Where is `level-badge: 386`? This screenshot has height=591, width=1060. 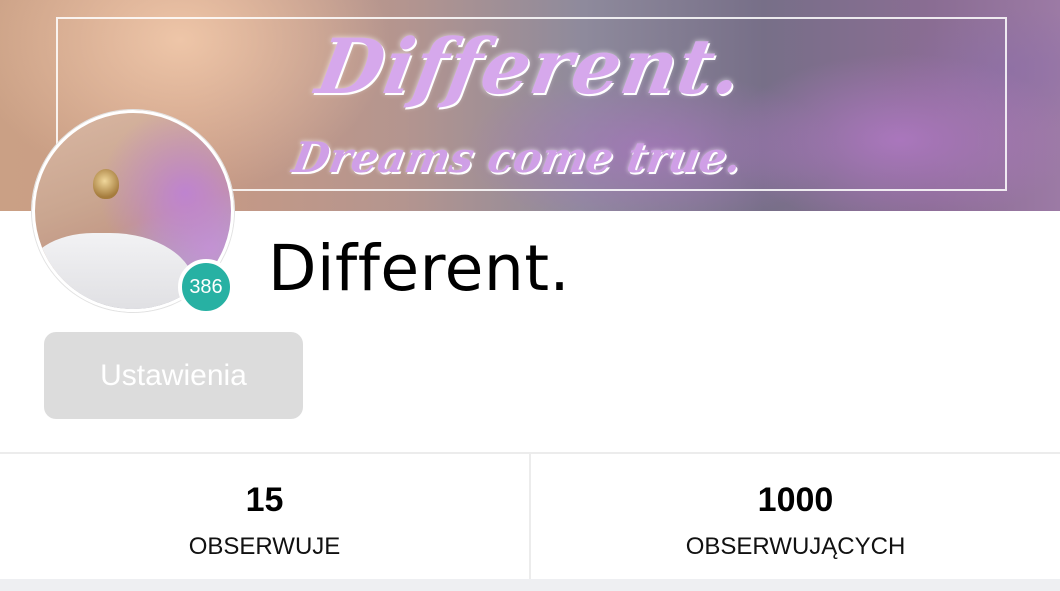
level-badge: 386 is located at coordinates (206, 287).